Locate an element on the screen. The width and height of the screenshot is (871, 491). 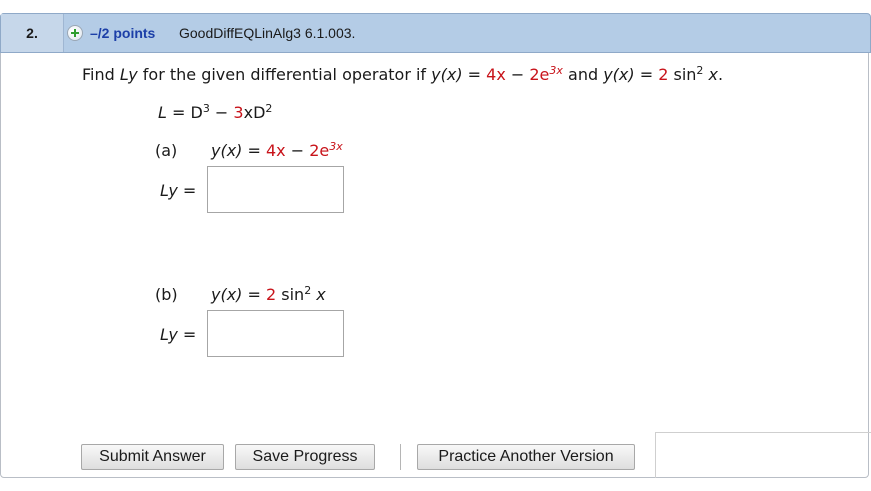
operator-minus: − is located at coordinates (221, 112).